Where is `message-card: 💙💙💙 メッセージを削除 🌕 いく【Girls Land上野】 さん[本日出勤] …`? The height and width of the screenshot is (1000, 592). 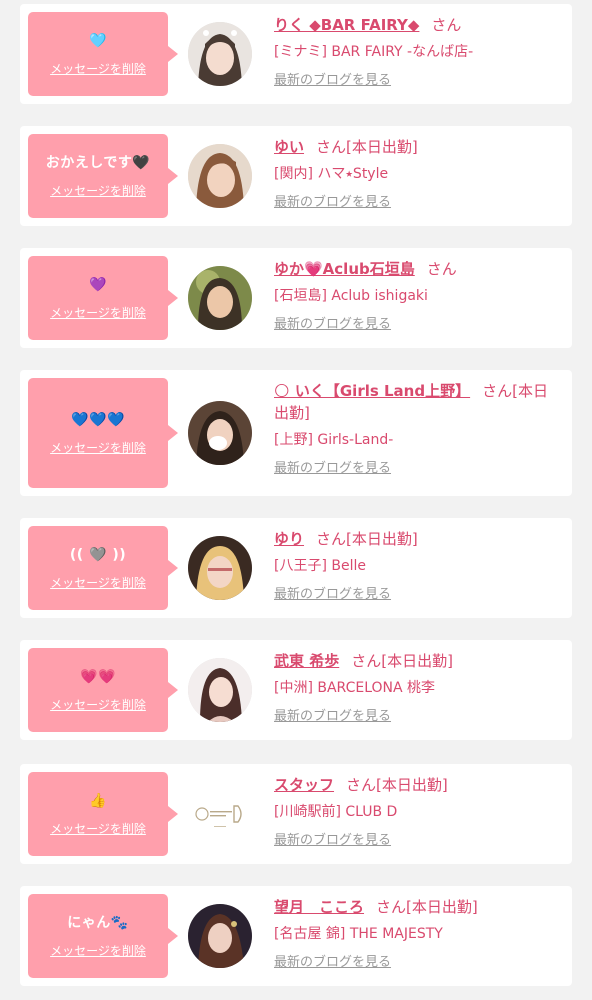 message-card: 💙💙💙 メッセージを削除 🌕 いく【Girls Land上野】 さん[本日出勤] … is located at coordinates (296, 433).